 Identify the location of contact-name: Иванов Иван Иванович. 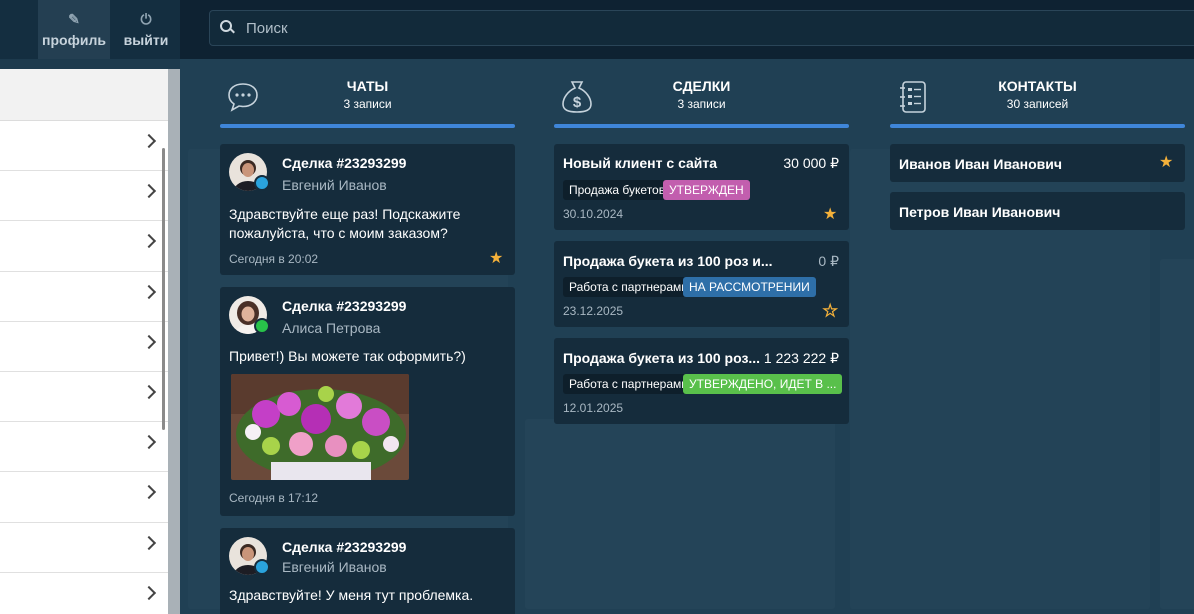
(981, 164).